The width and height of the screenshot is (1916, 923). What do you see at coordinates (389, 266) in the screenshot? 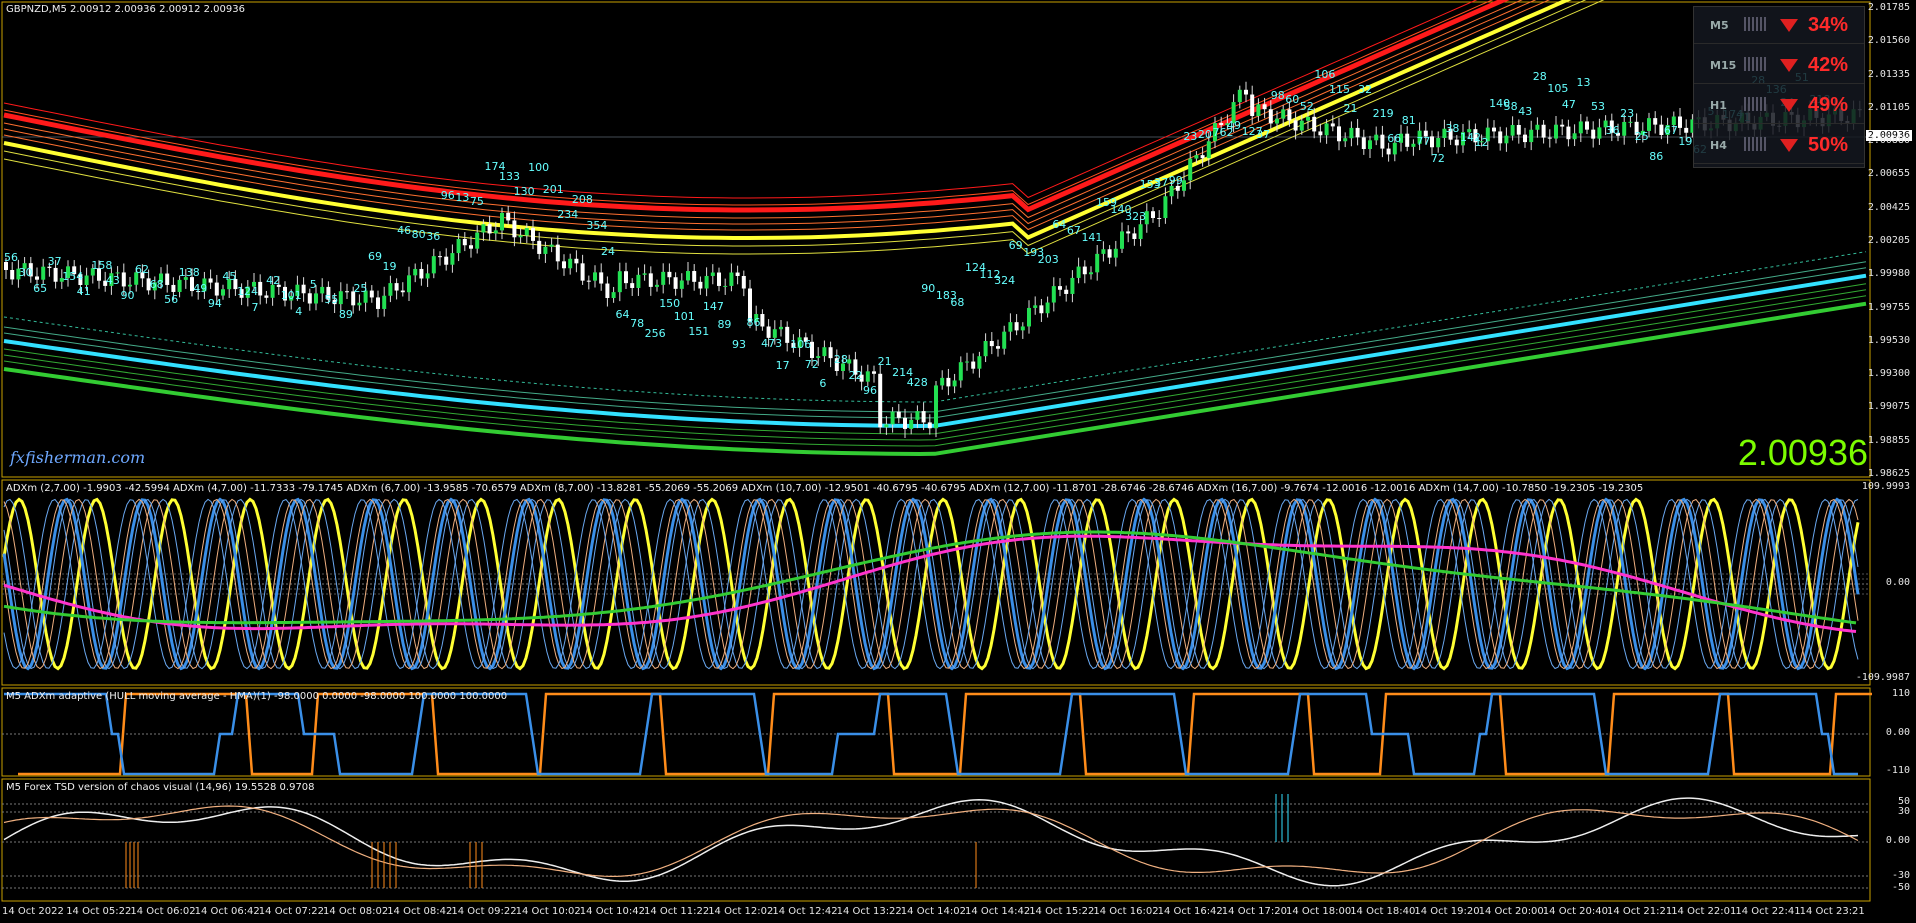
I see `bar-label: 19` at bounding box center [389, 266].